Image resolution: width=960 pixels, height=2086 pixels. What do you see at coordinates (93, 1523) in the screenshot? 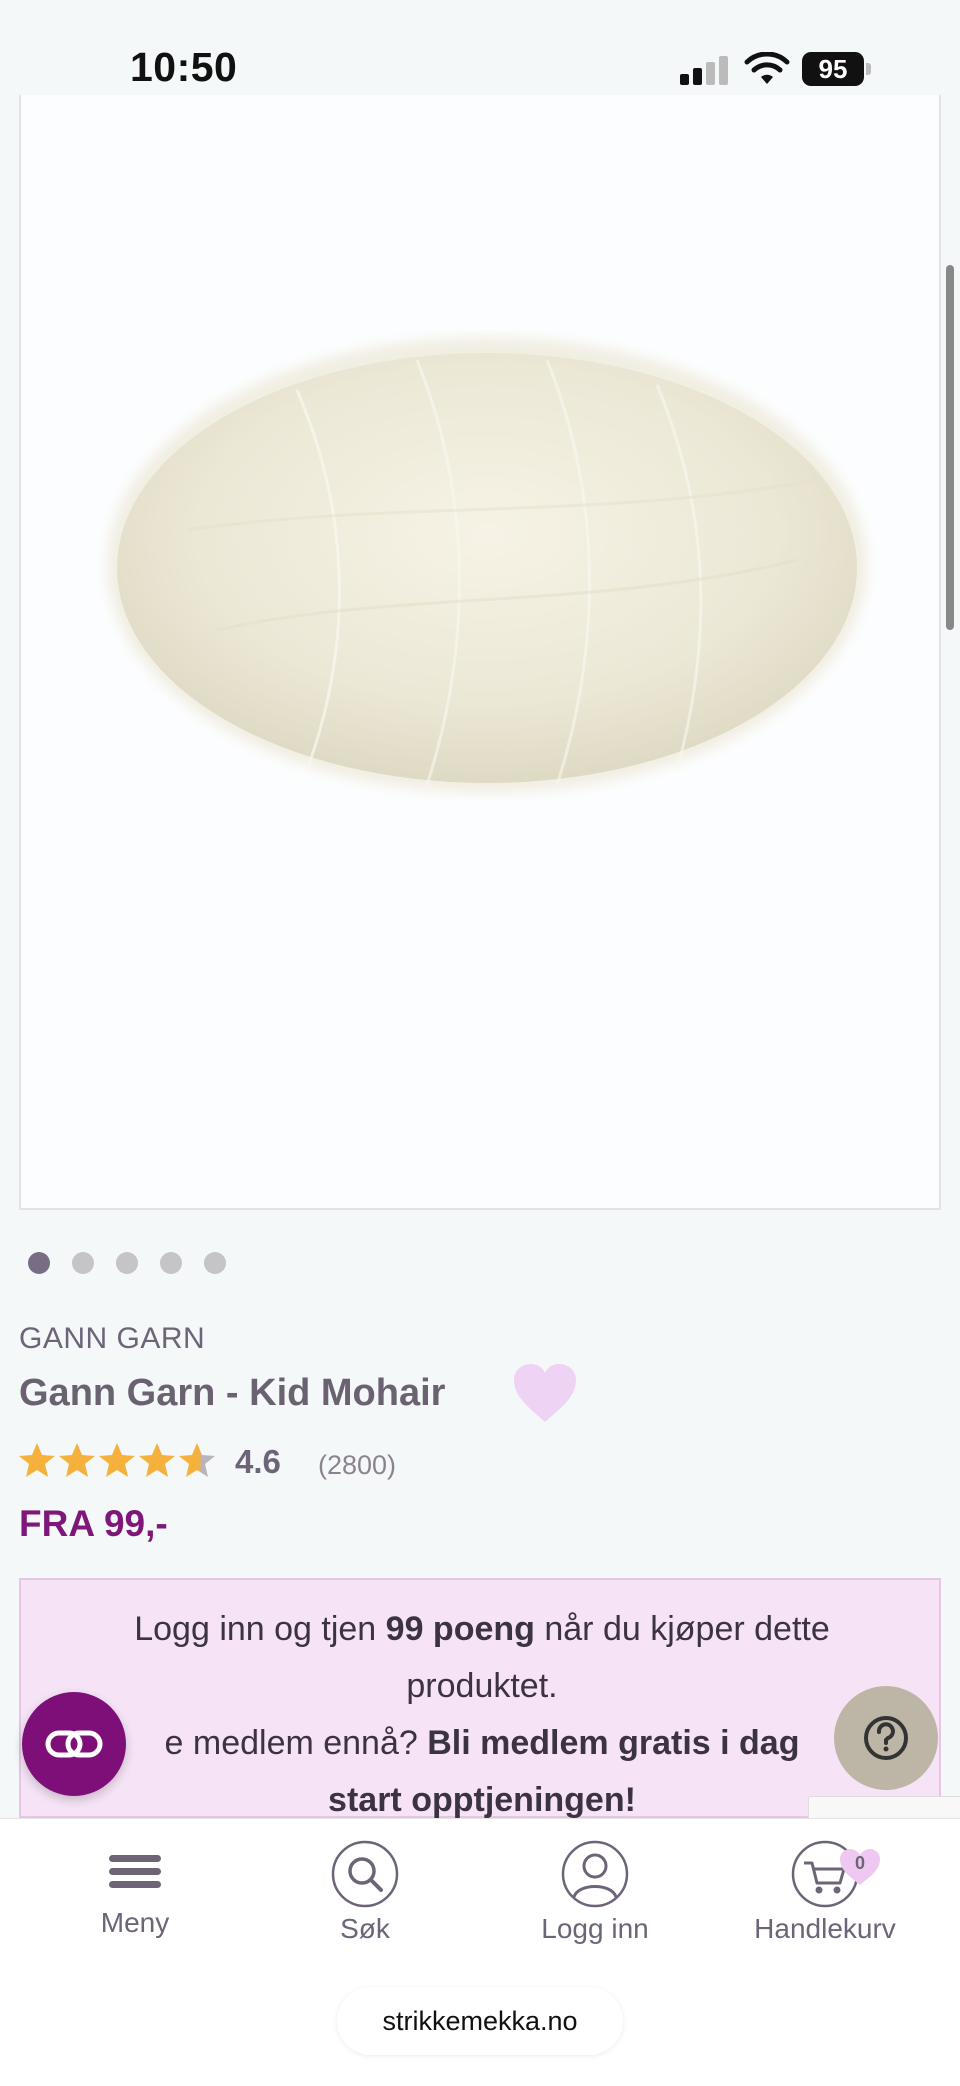
I see `product-price: FRA 99,-` at bounding box center [93, 1523].